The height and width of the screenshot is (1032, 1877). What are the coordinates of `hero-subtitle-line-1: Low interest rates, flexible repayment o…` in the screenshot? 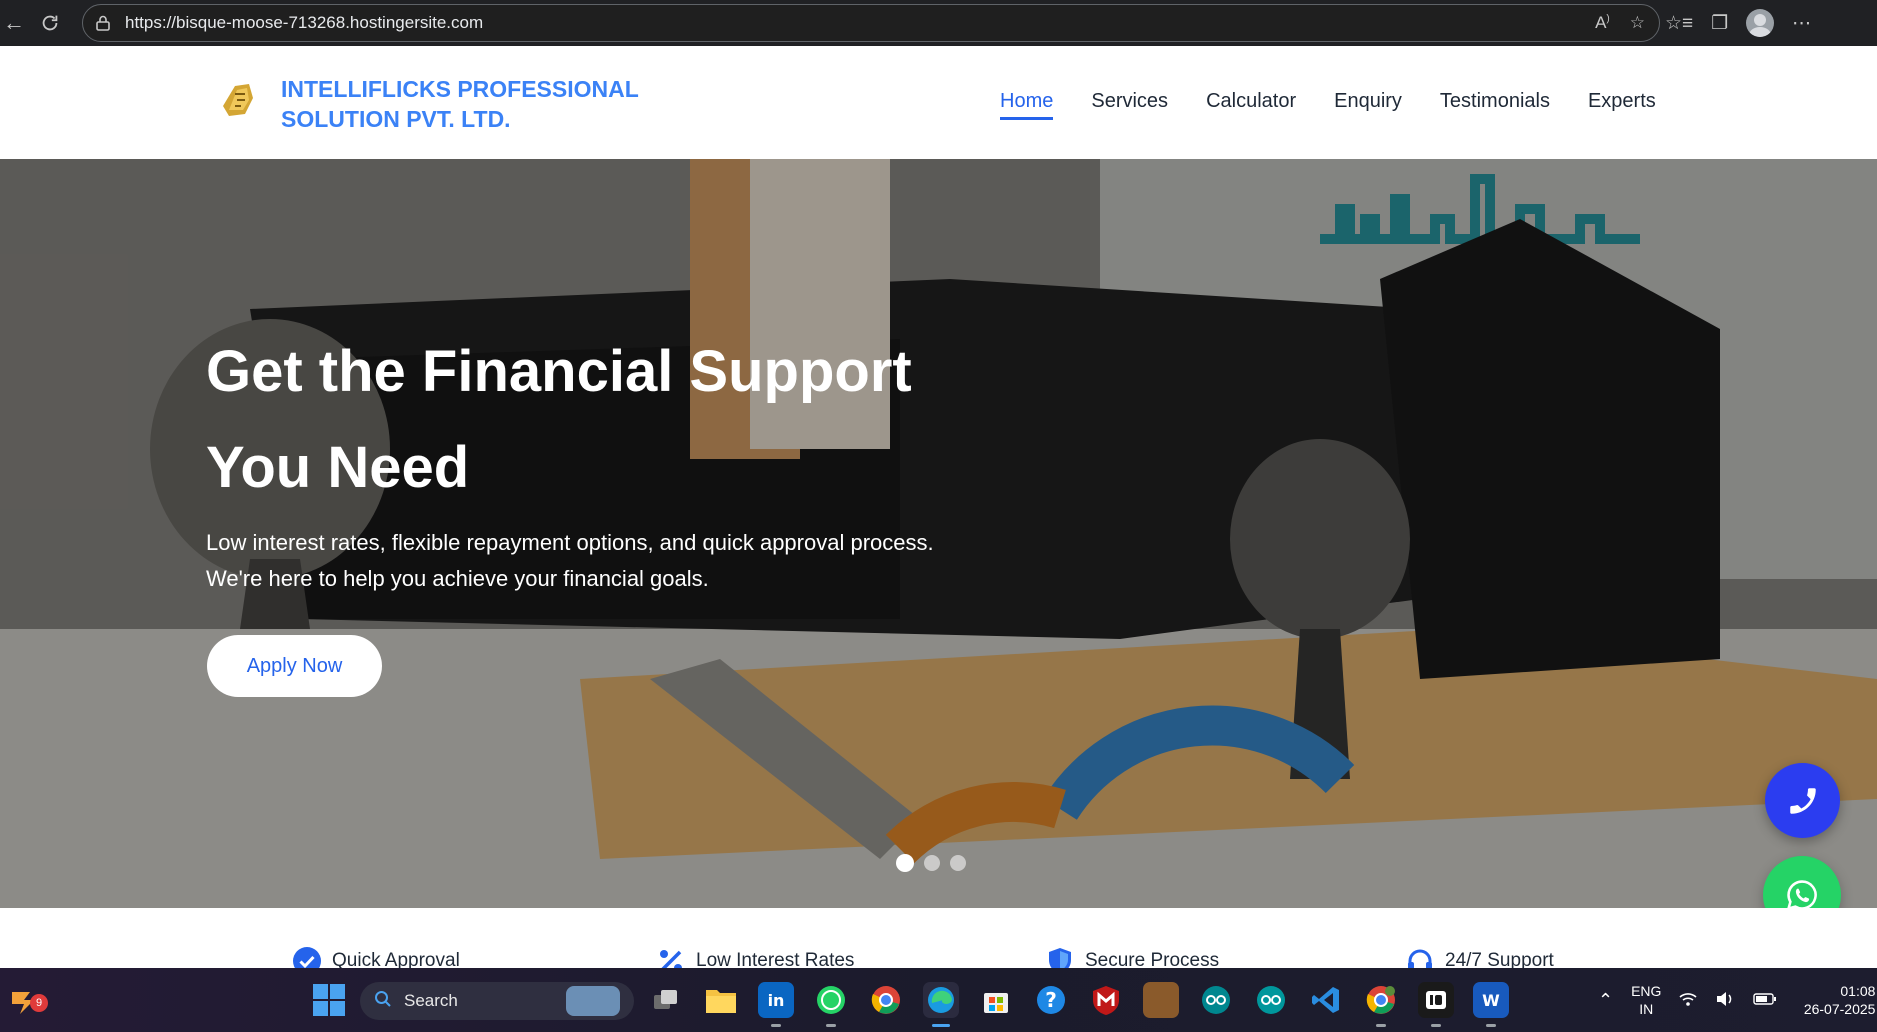 It's located at (570, 542).